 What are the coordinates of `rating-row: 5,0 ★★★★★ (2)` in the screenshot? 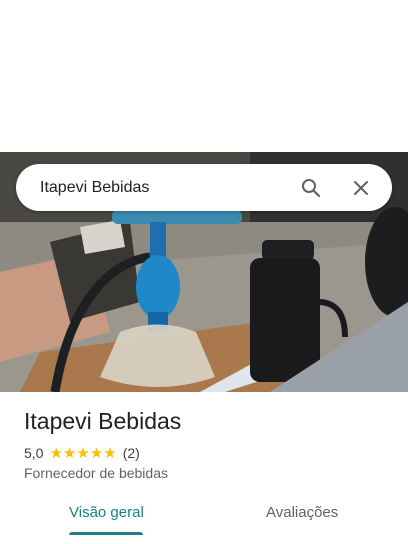 It's located at (82, 453).